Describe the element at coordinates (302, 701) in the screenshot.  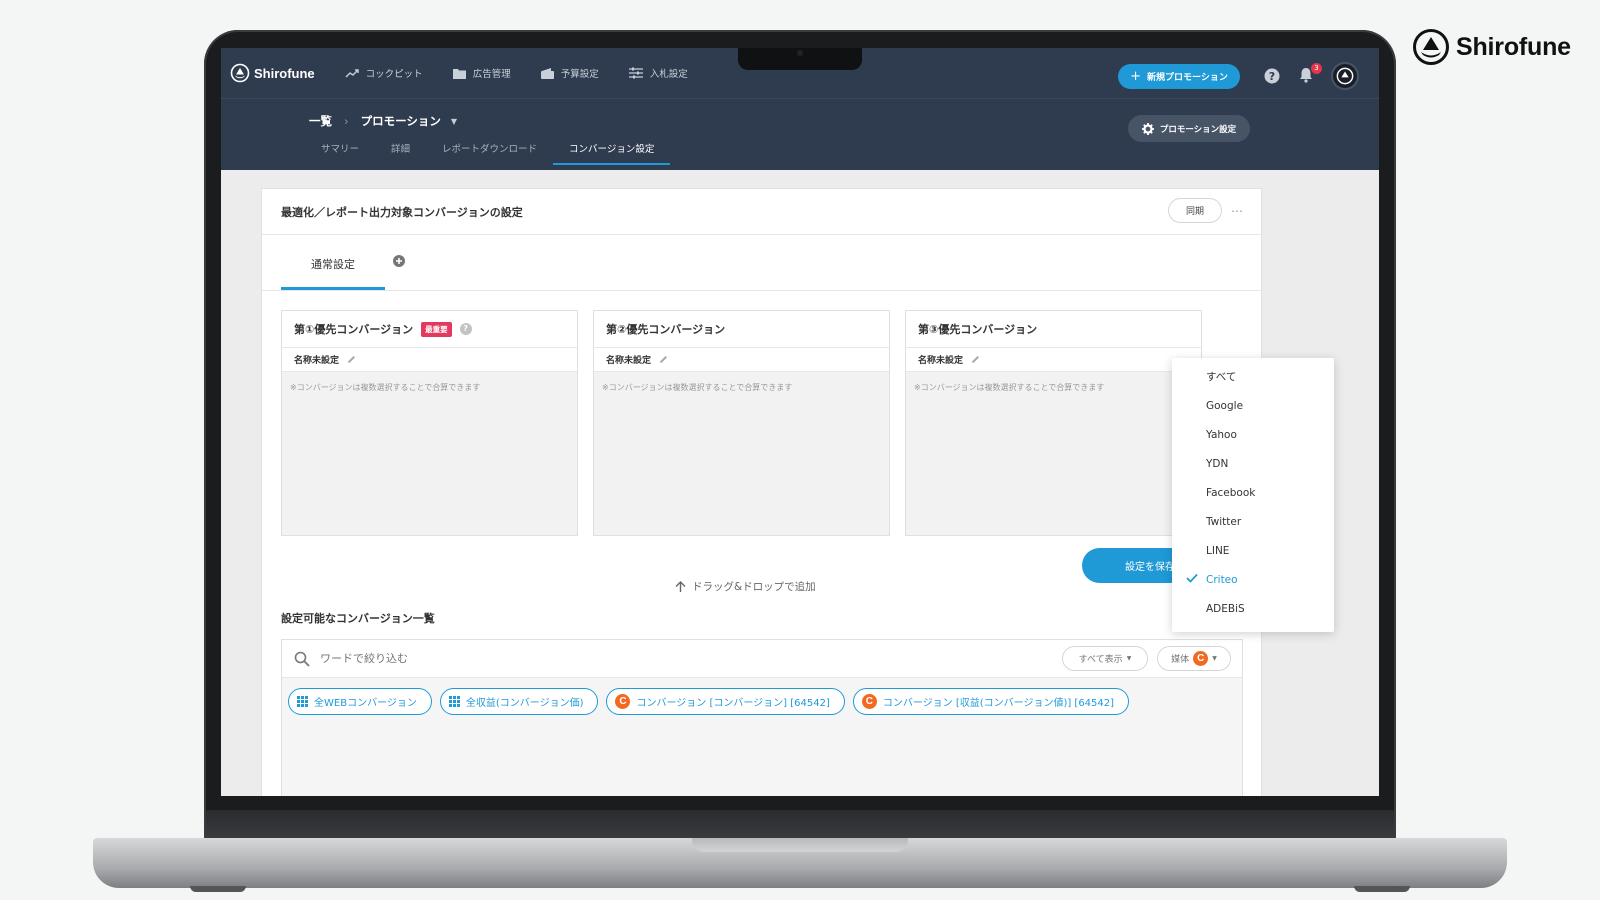
I see `grid-icon` at that location.